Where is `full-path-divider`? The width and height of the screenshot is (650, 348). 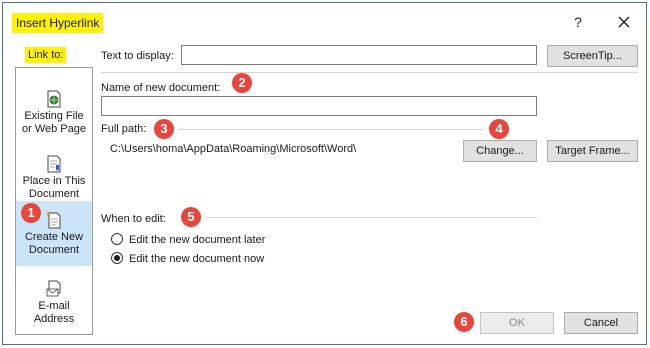
full-path-divider is located at coordinates (330, 129).